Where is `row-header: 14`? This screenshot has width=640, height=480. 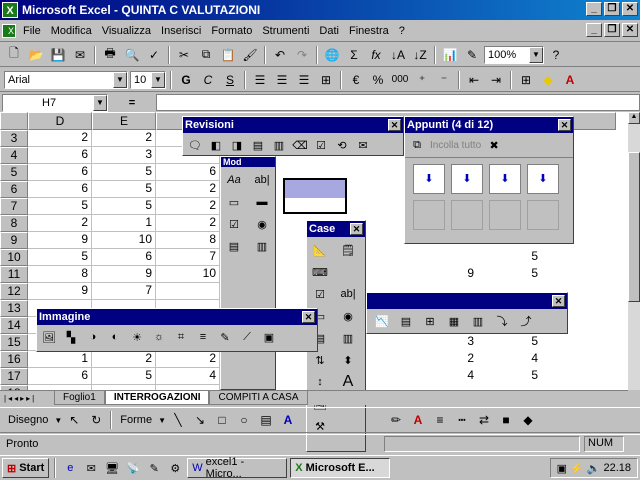 row-header: 14 is located at coordinates (14, 325).